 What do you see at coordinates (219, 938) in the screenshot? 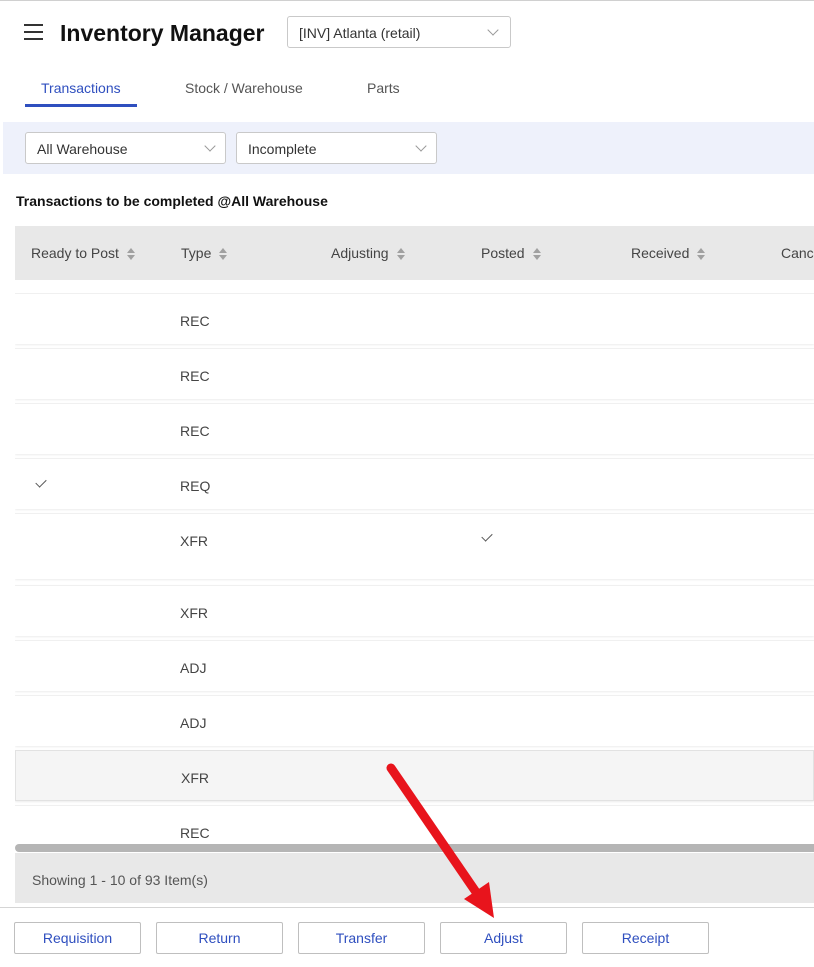
I see `return-button: Return` at bounding box center [219, 938].